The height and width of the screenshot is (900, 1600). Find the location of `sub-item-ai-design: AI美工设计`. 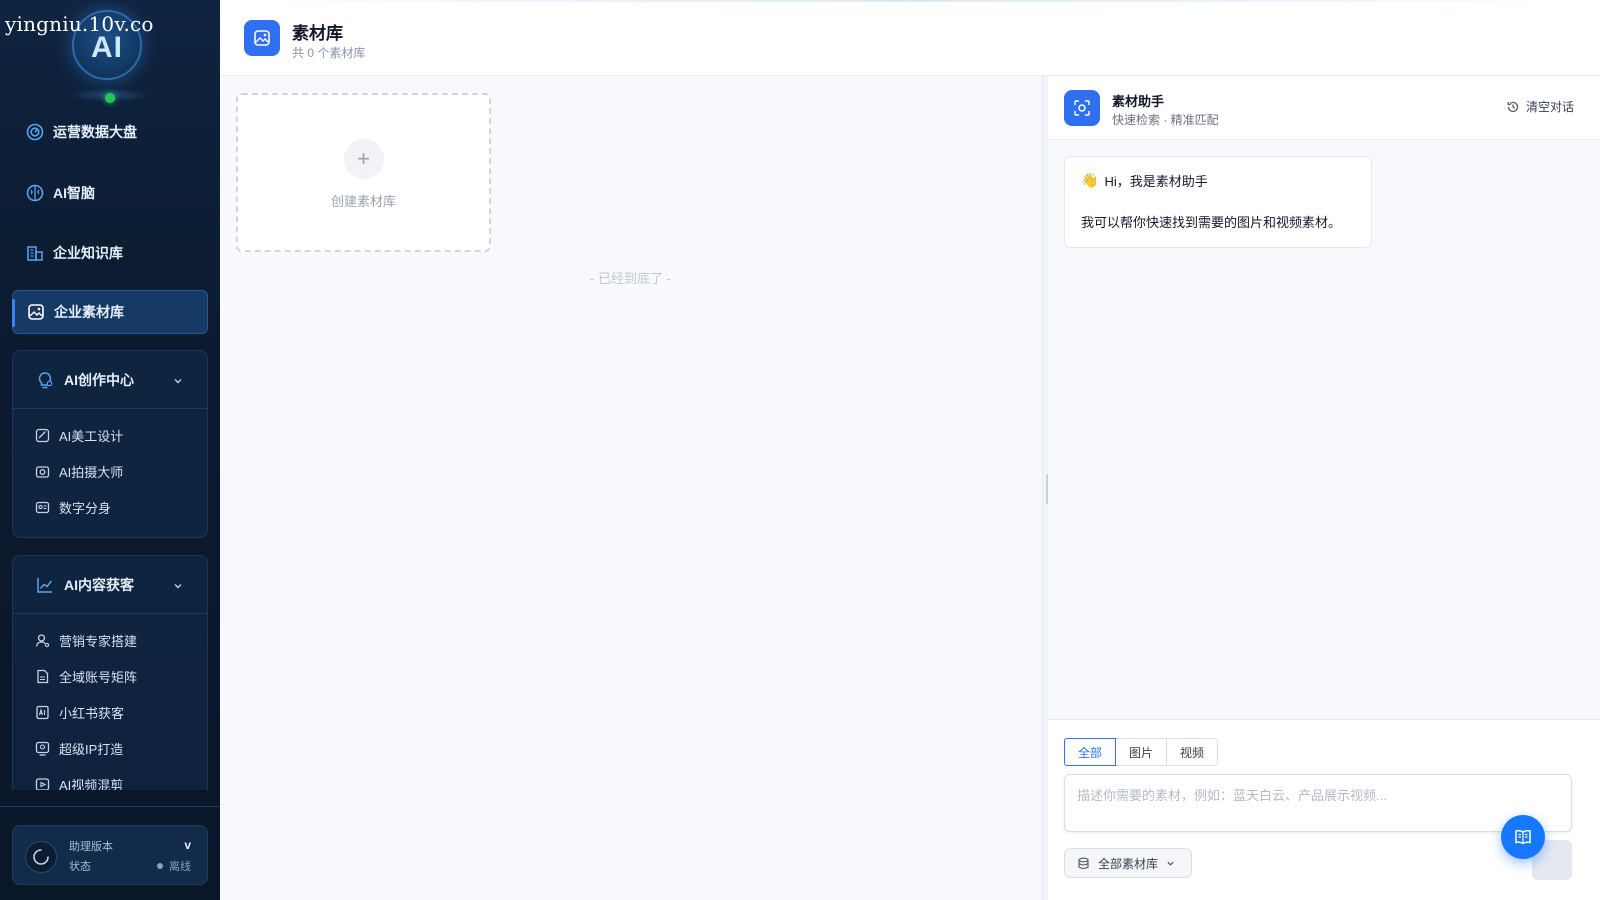

sub-item-ai-design: AI美工设计 is located at coordinates (110, 435).